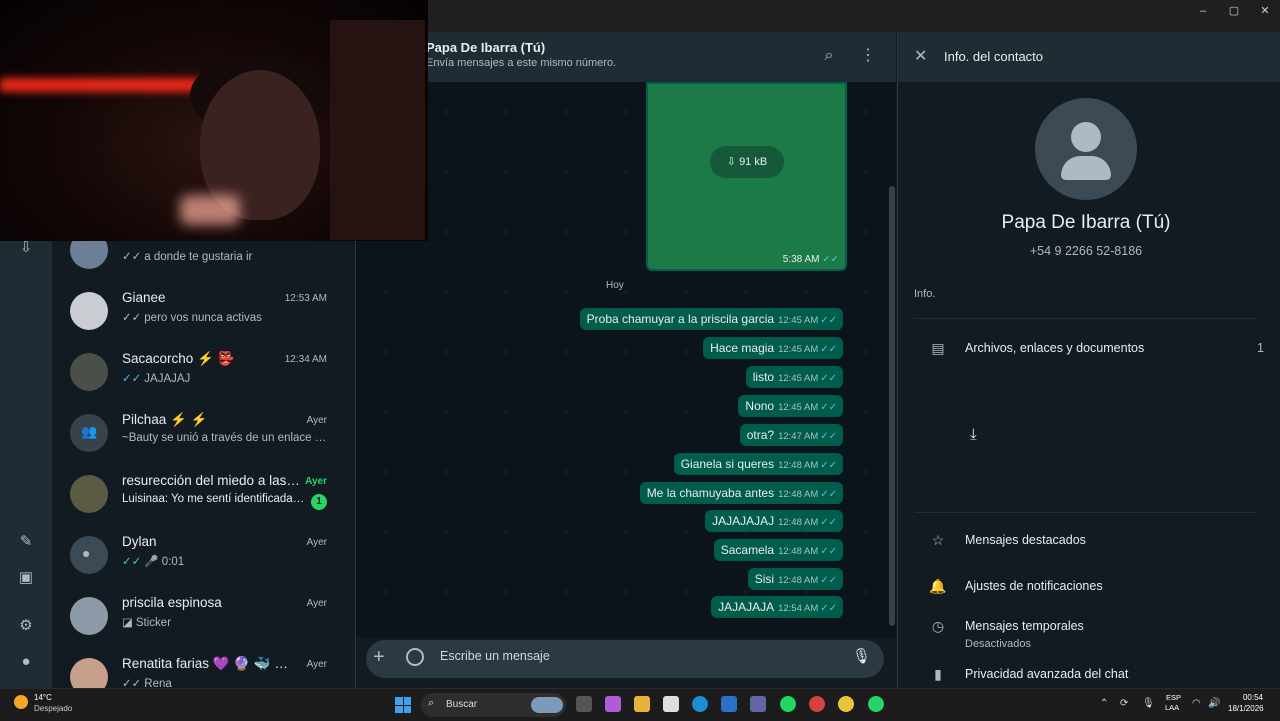 Image resolution: width=1280 pixels, height=721 pixels. I want to click on message-bubble: Sisi 12:48 AM ✓✓, so click(795, 579).